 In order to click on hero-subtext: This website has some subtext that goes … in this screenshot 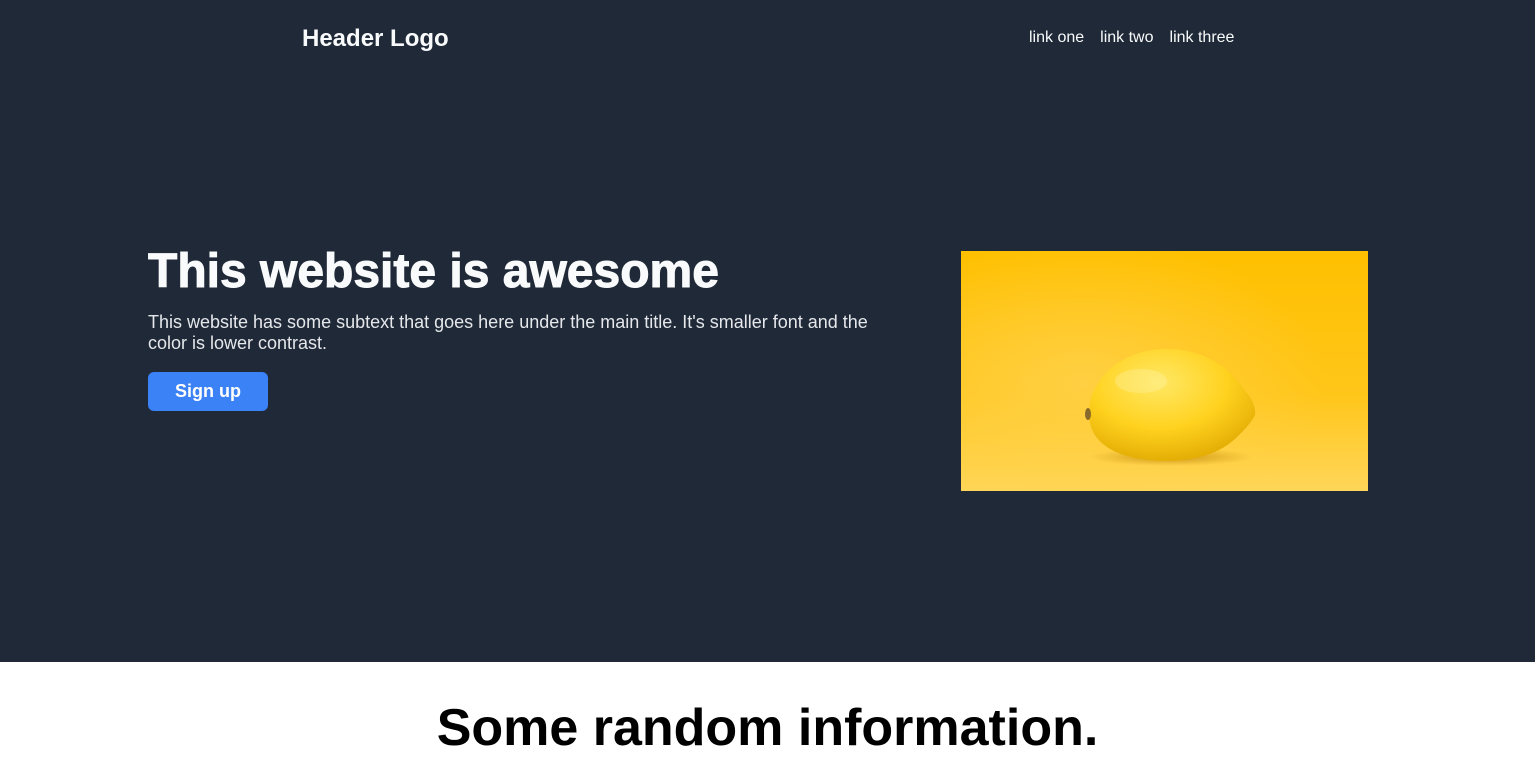, I will do `click(508, 332)`.